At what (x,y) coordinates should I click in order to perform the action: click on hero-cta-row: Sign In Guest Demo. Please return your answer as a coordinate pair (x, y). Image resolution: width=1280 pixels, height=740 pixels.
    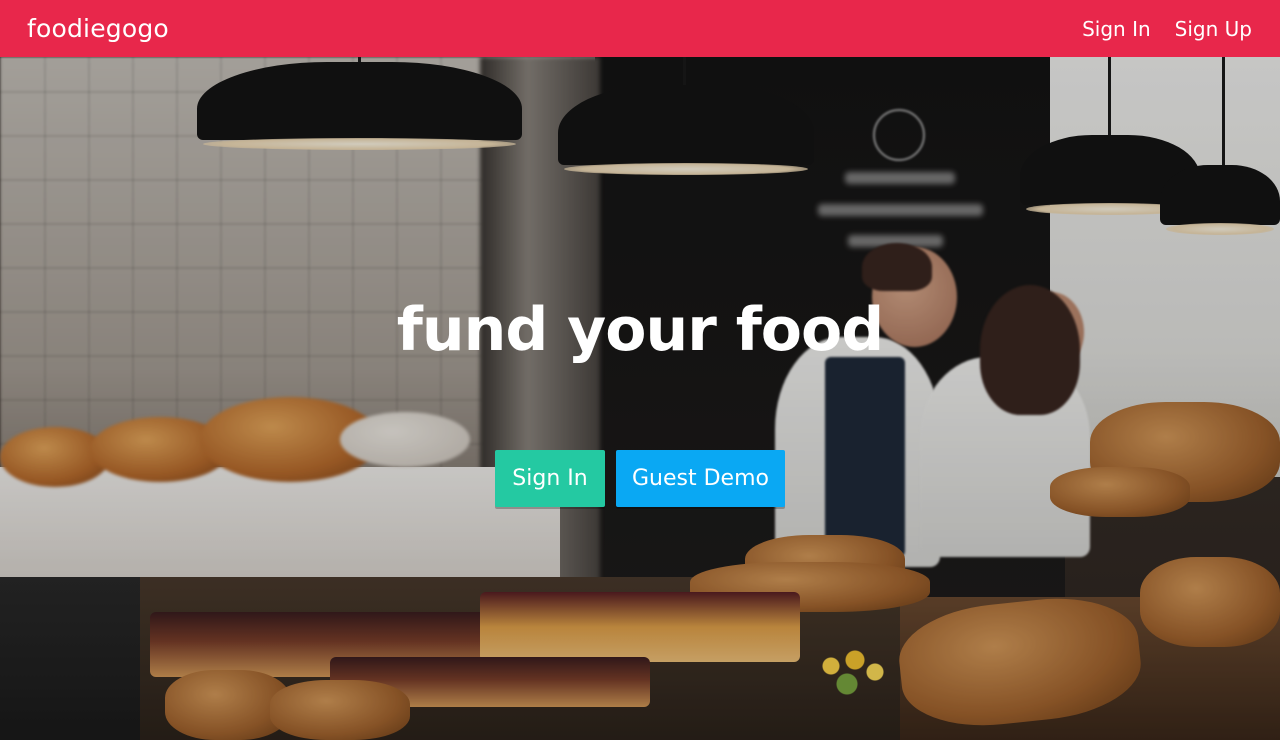
    Looking at the image, I should click on (640, 478).